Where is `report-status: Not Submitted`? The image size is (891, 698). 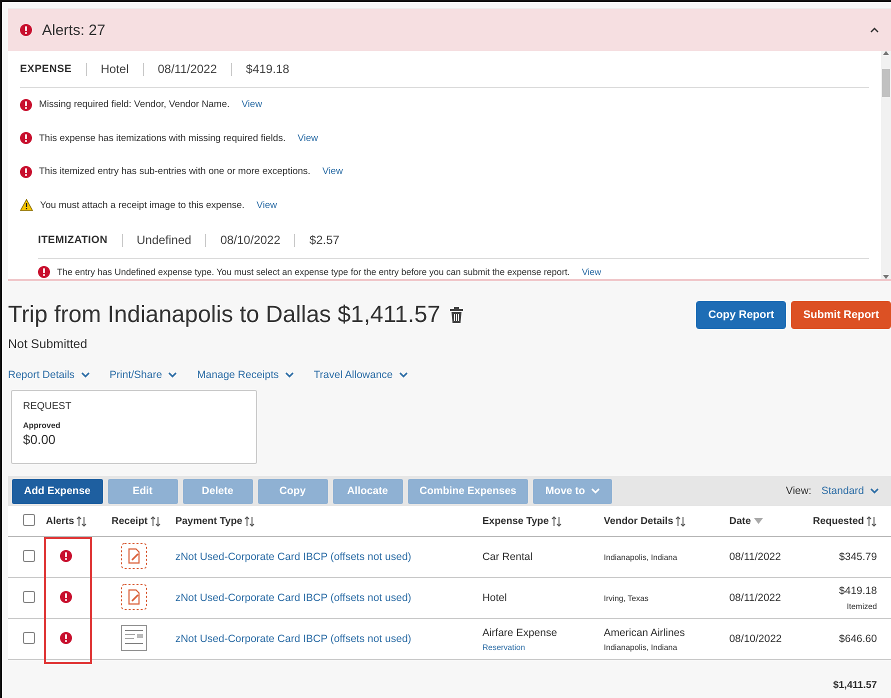
report-status: Not Submitted is located at coordinates (48, 344).